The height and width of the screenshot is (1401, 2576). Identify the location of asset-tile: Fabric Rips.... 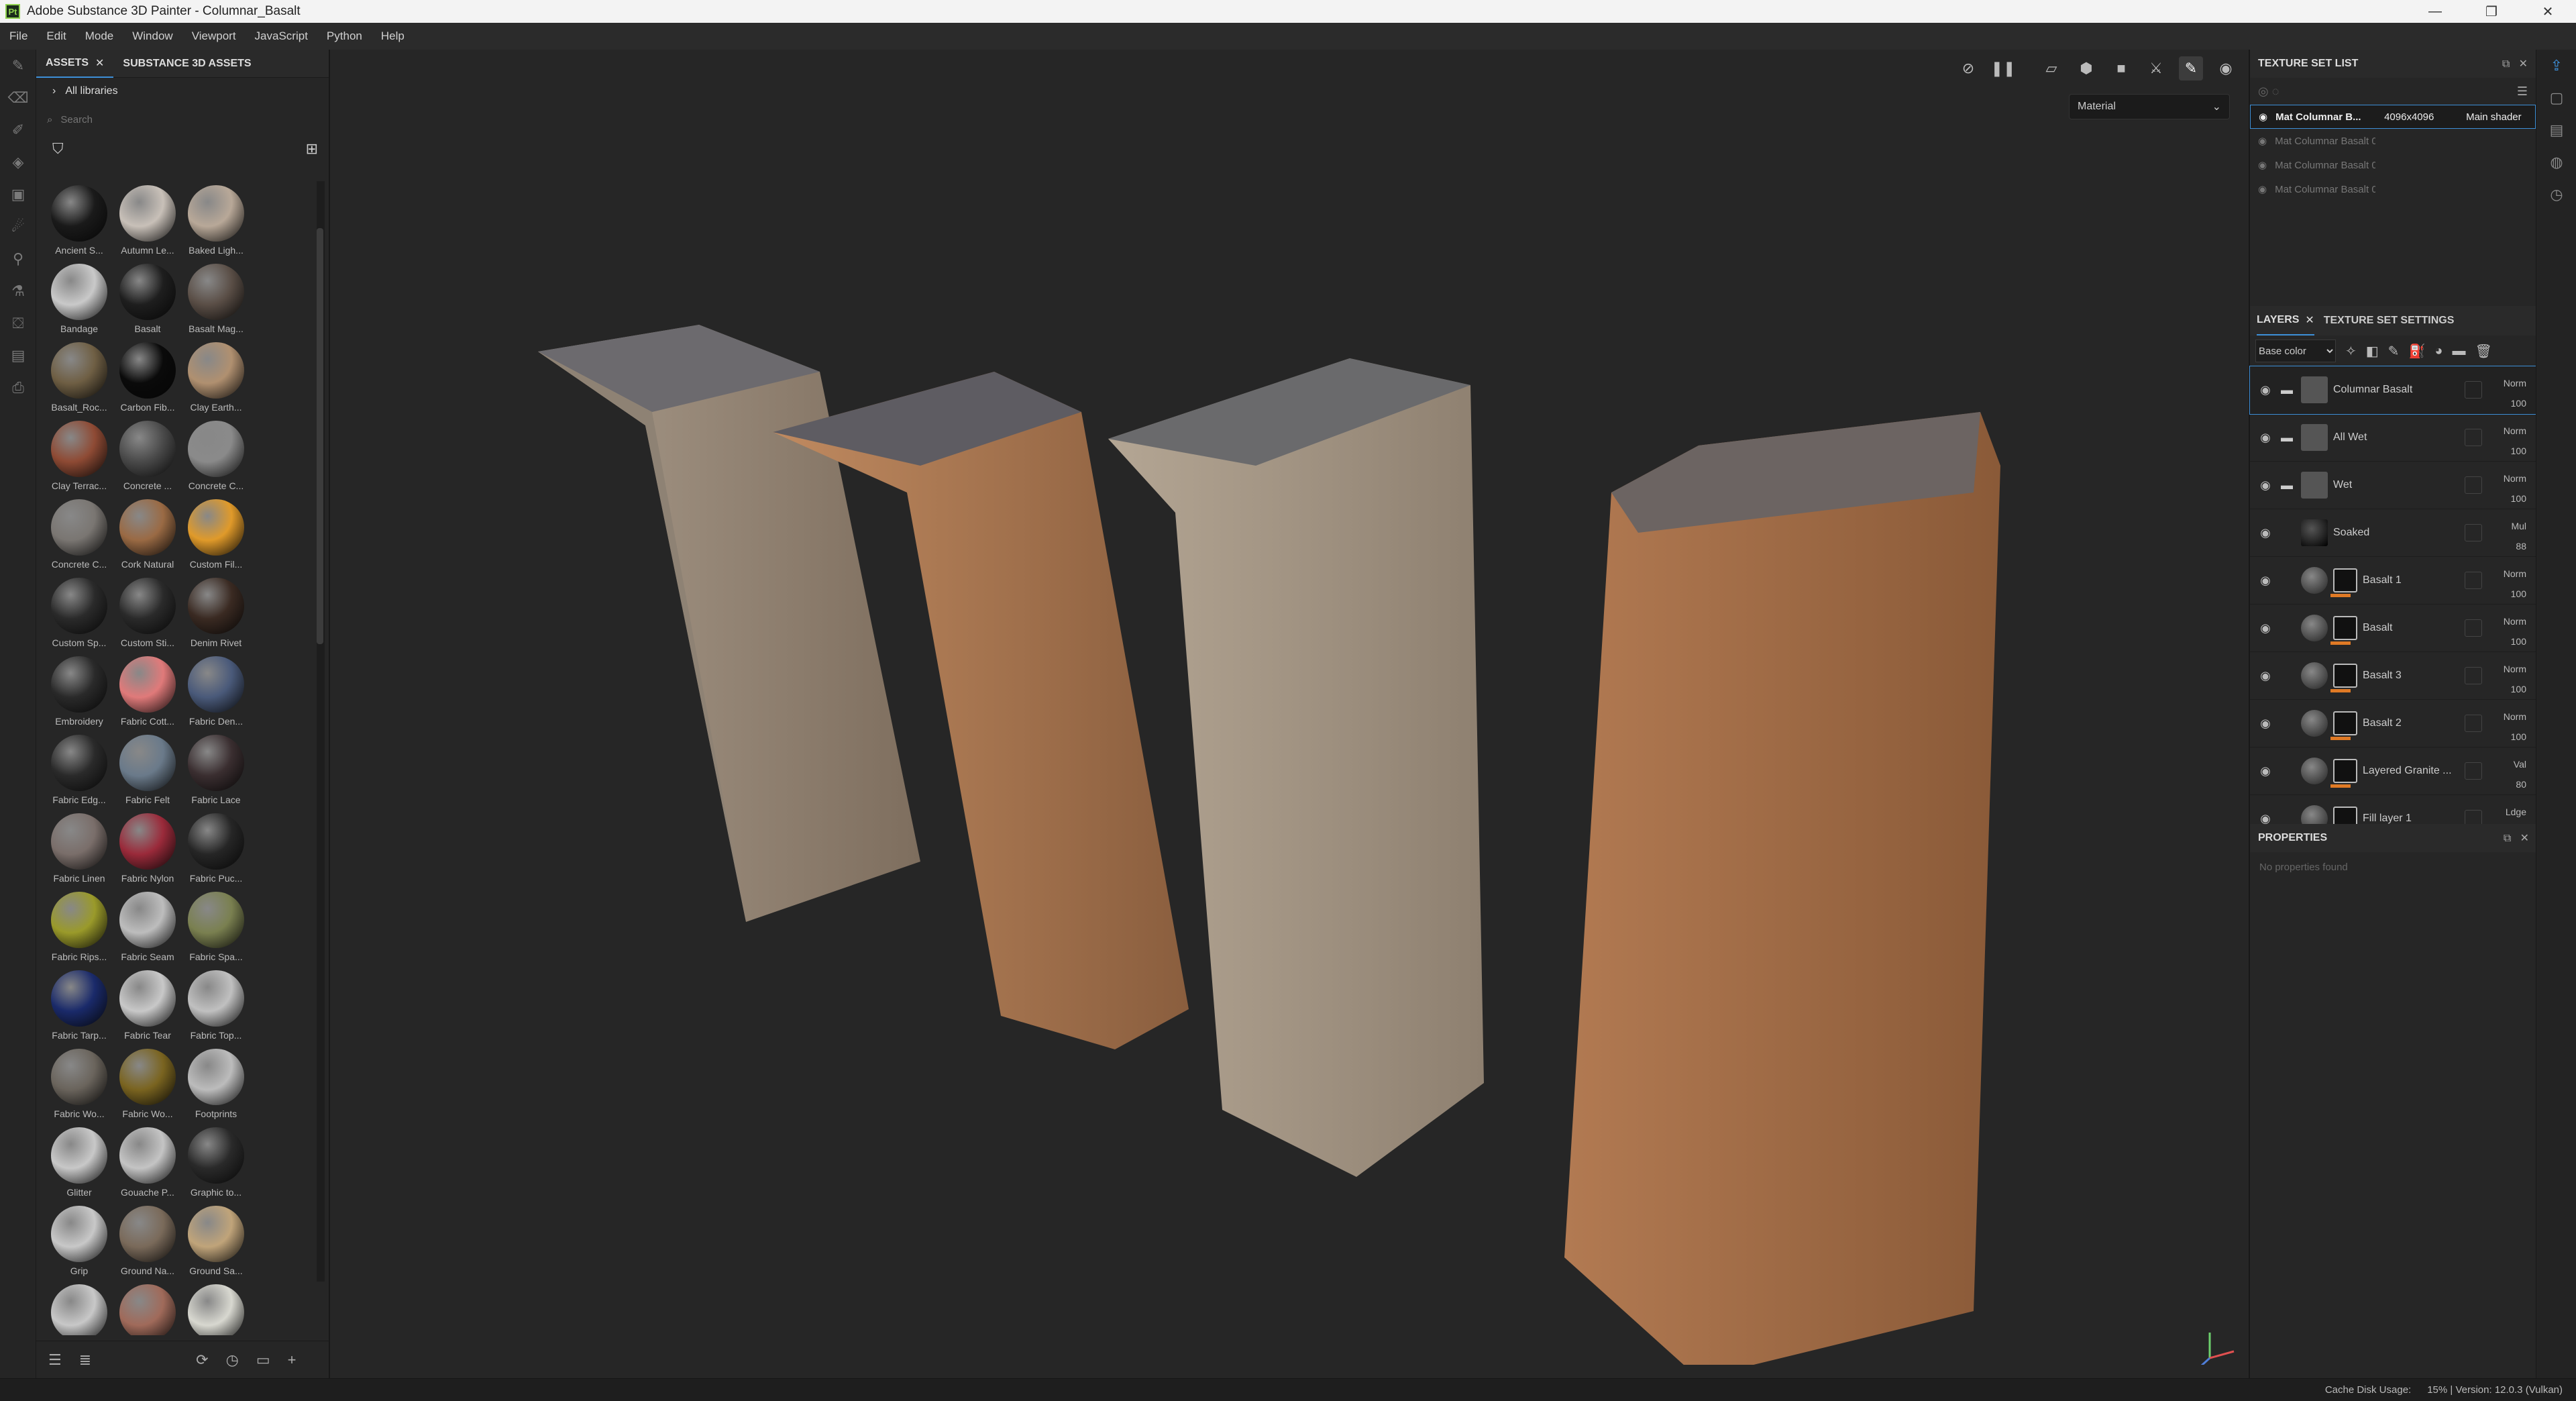
(79, 931).